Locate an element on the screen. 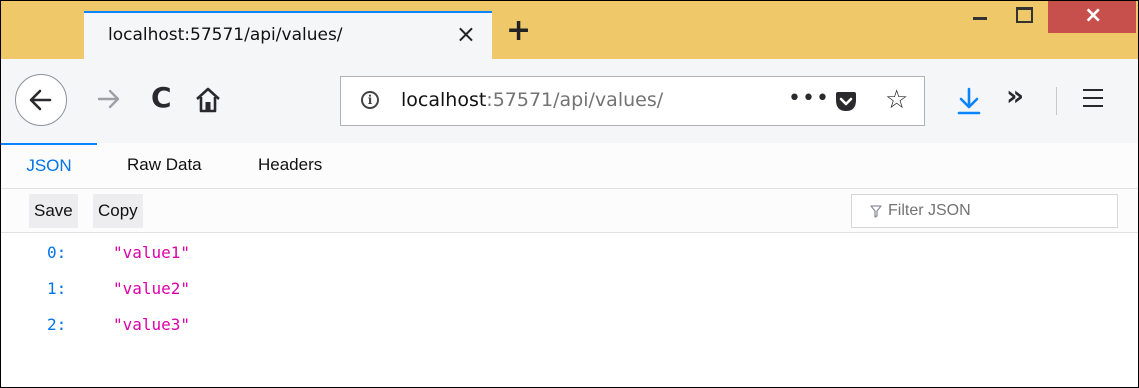 Image resolution: width=1139 pixels, height=388 pixels. back-button is located at coordinates (41, 100).